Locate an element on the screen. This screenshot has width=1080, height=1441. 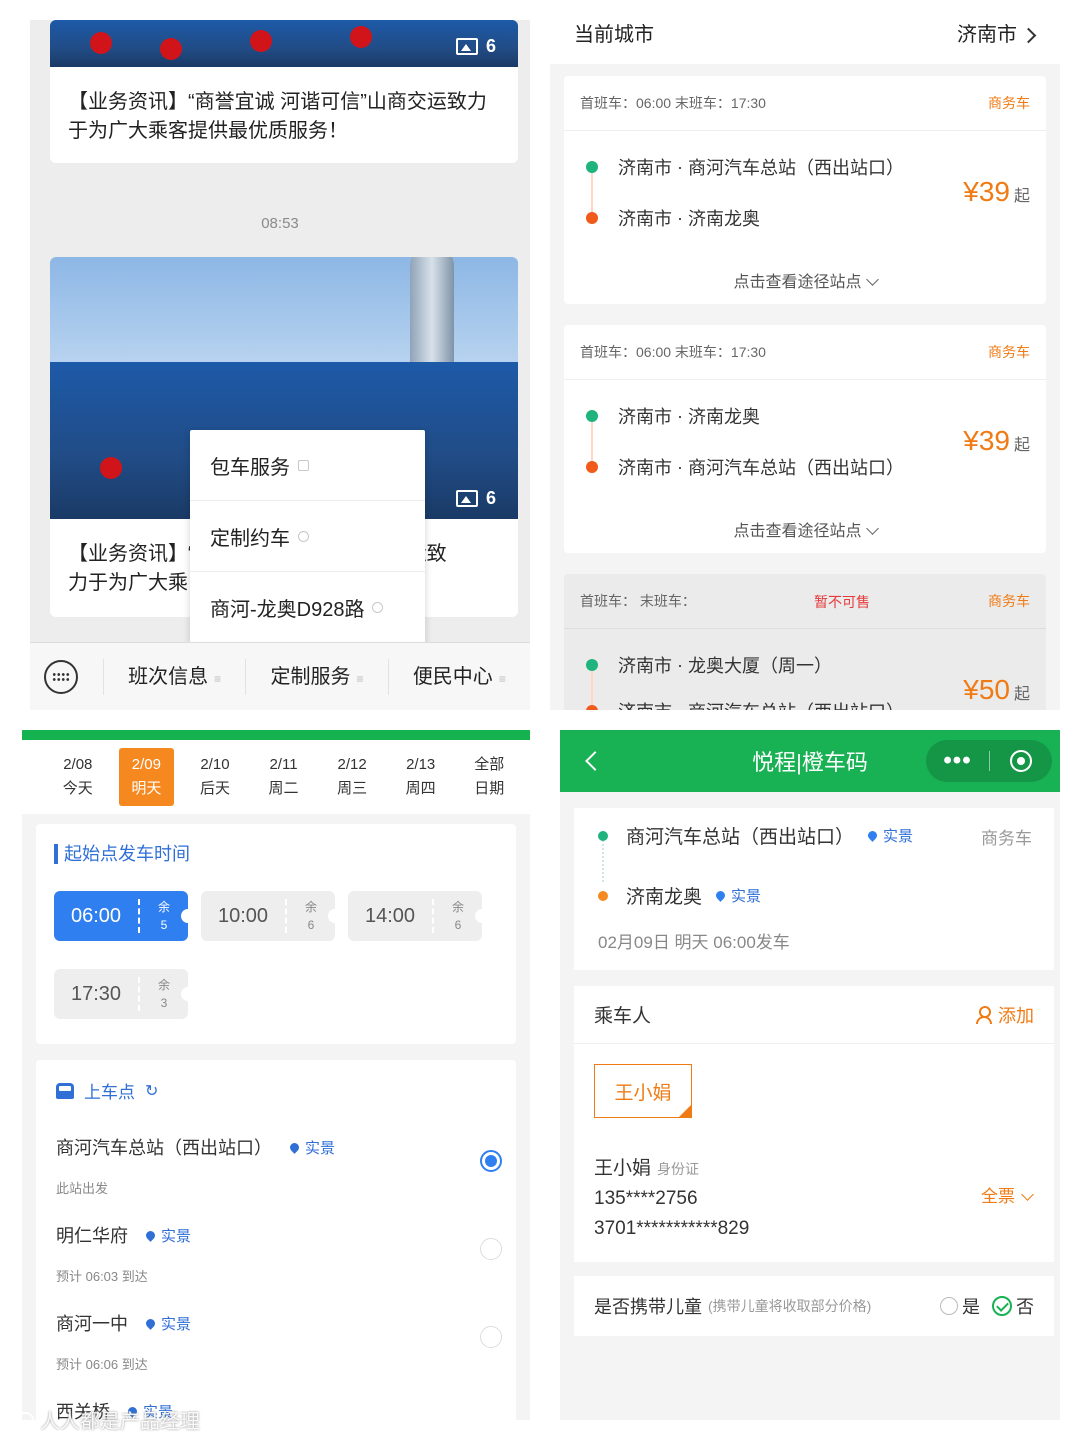
date-tab: 2/11 周二 is located at coordinates (284, 777).